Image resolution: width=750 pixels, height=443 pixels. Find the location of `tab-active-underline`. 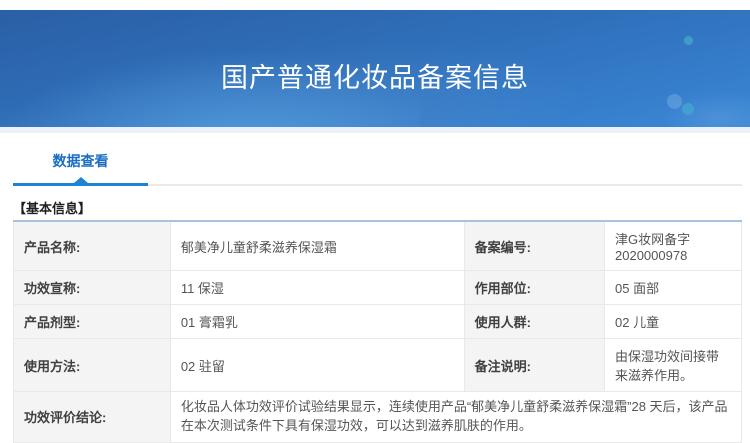

tab-active-underline is located at coordinates (80, 184).